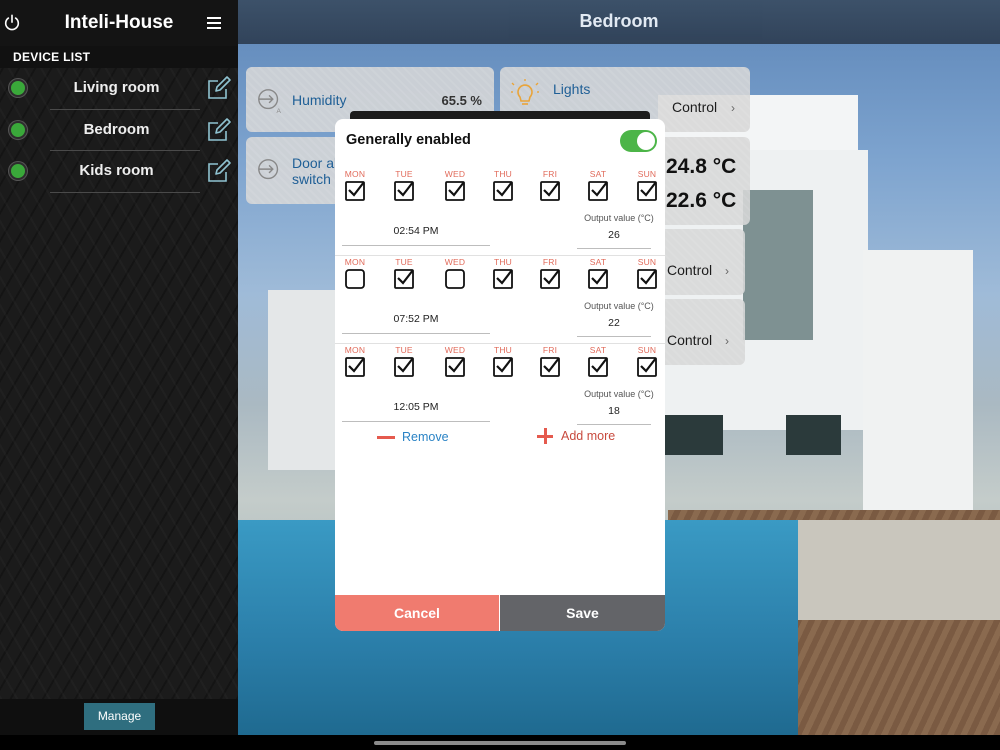 The width and height of the screenshot is (1000, 750). I want to click on output-value-label: Output value (°C), so click(619, 394).